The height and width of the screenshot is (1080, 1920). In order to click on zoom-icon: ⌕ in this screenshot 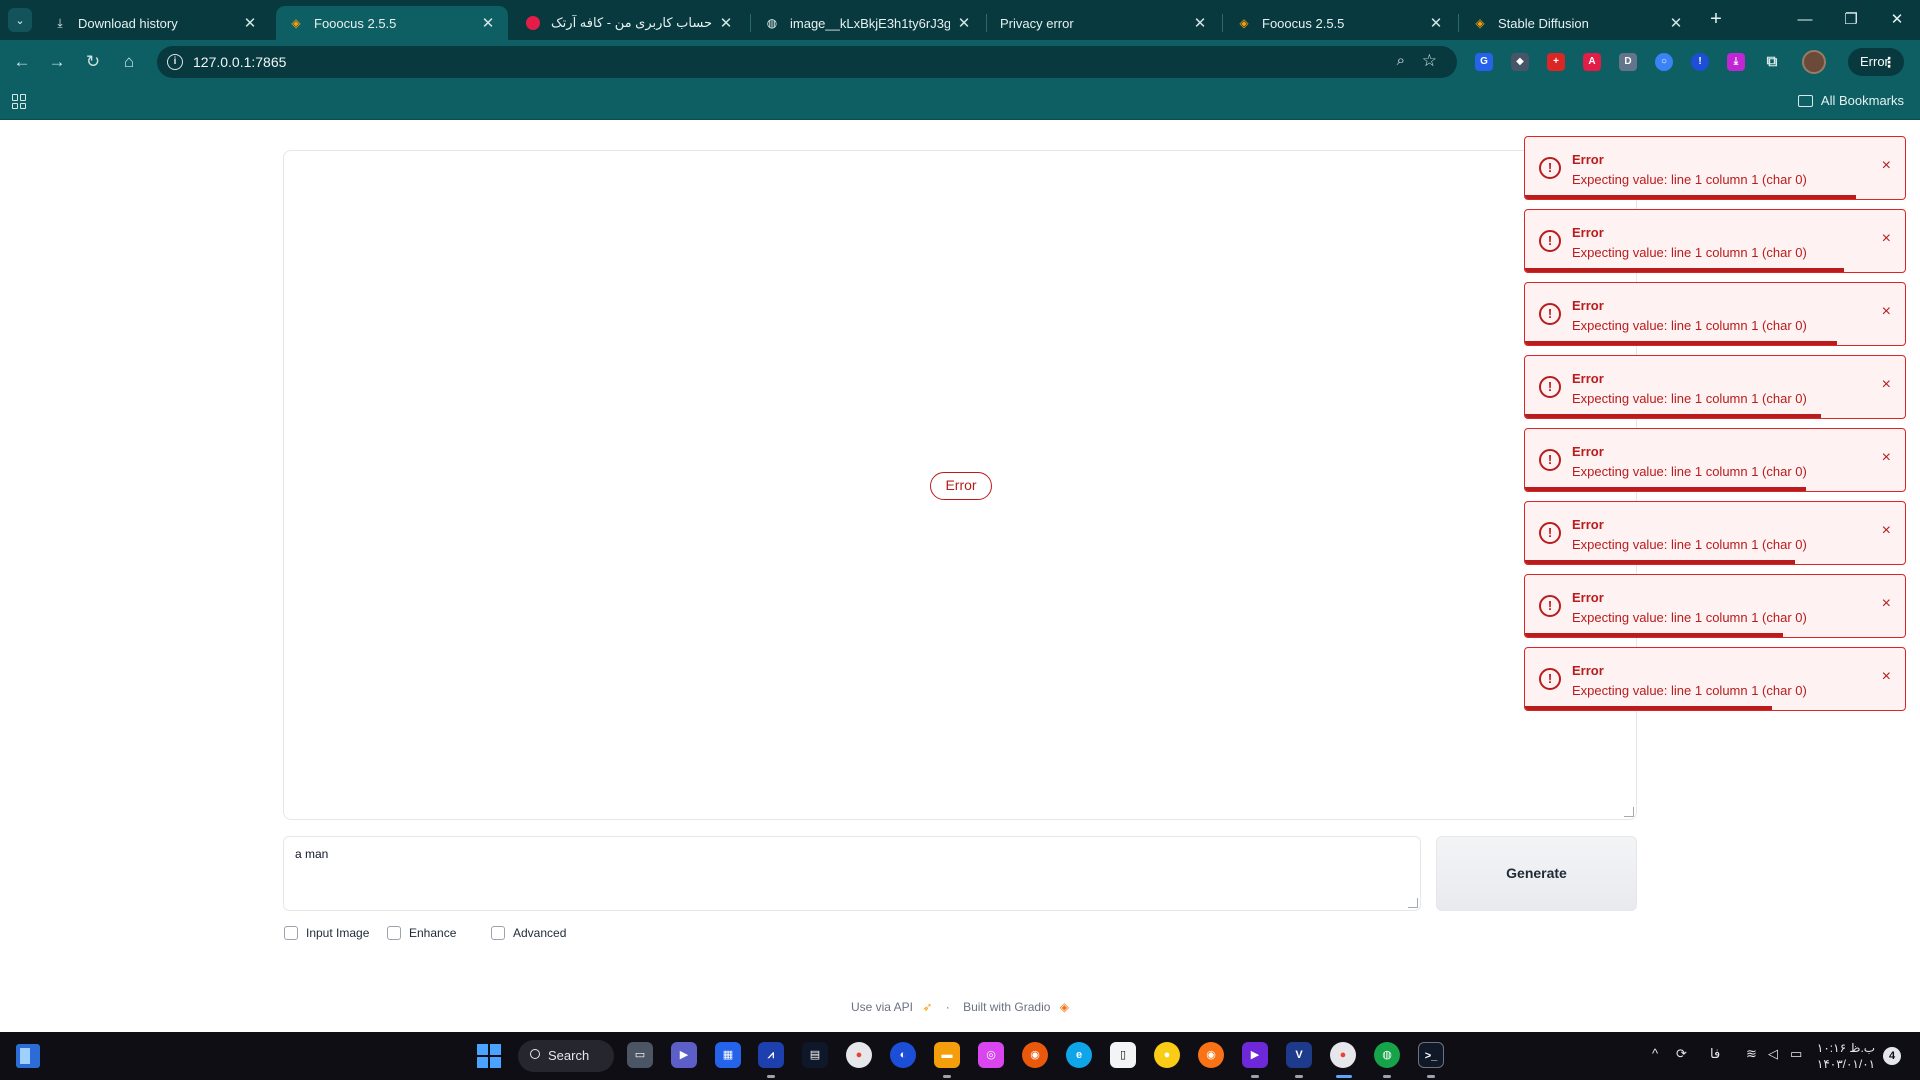, I will do `click(1401, 60)`.